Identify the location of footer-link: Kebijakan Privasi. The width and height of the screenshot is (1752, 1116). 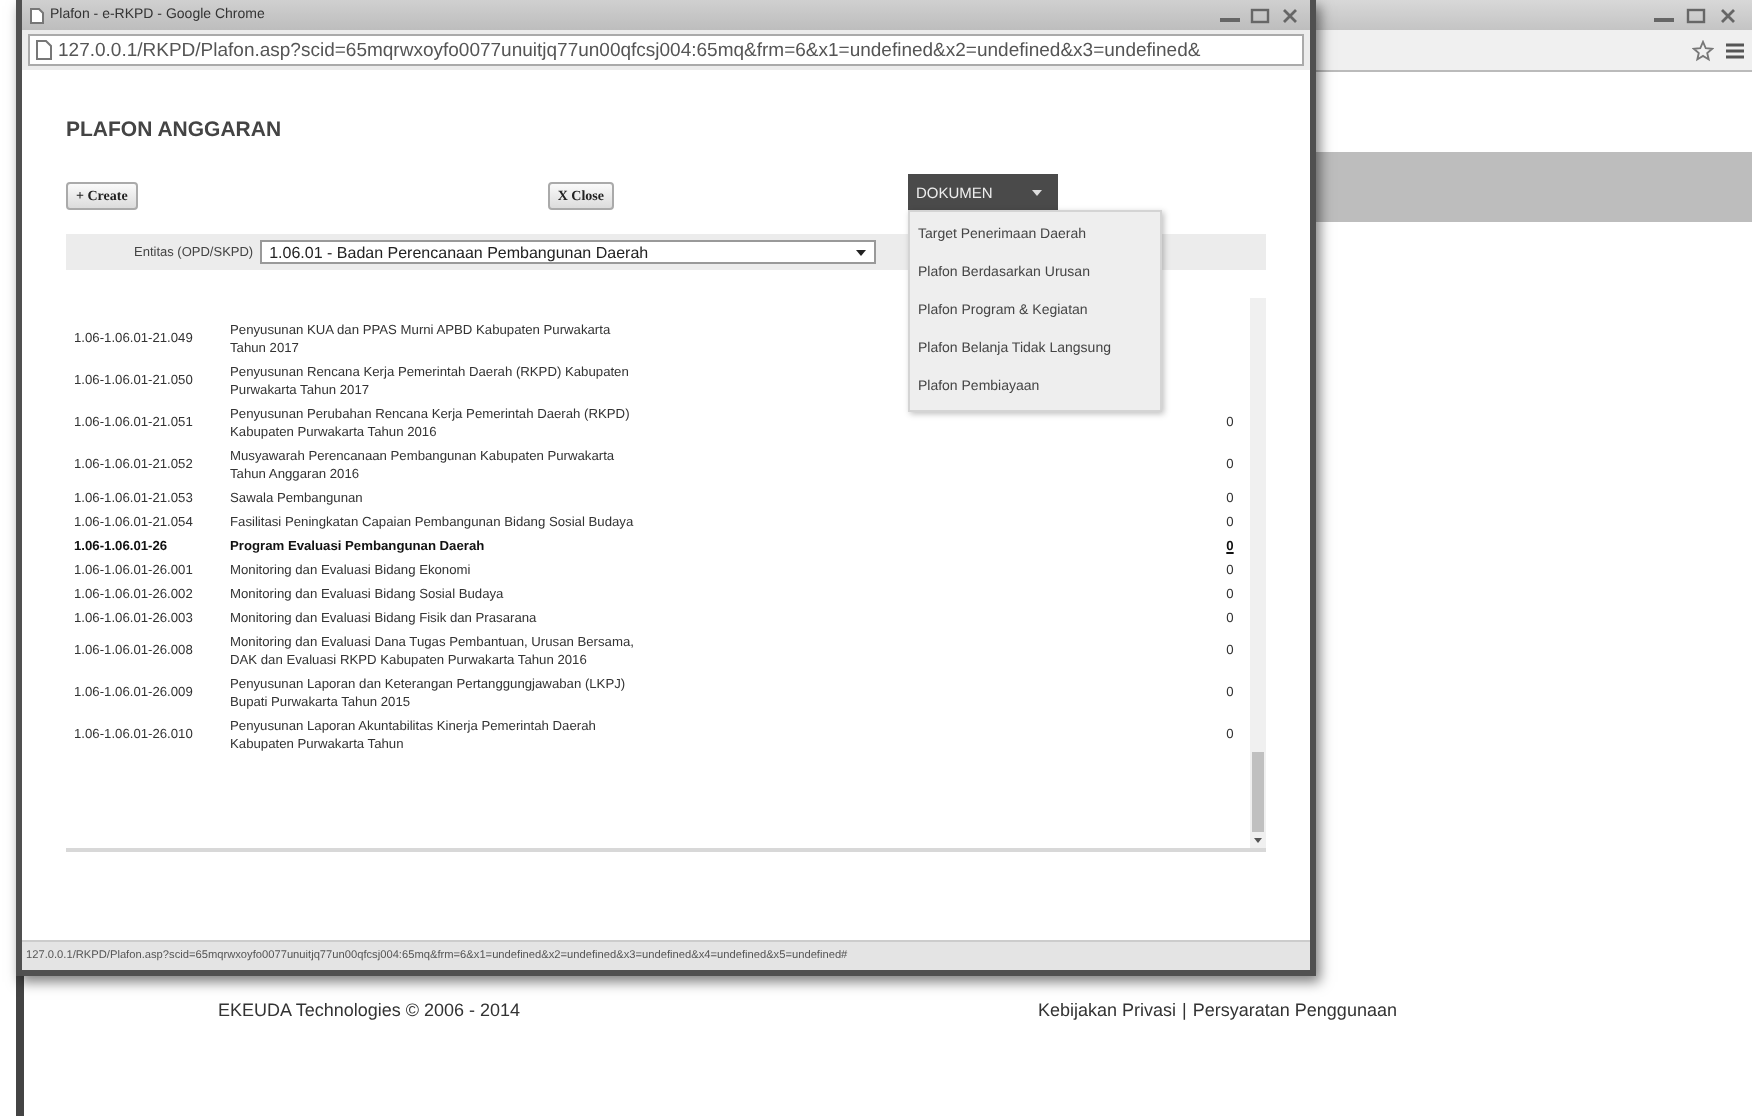
(1107, 1010).